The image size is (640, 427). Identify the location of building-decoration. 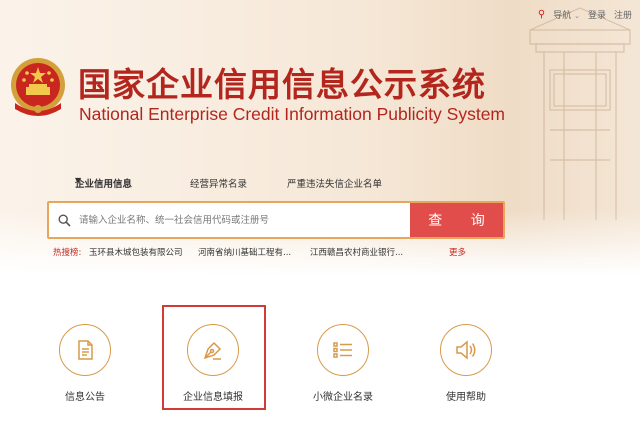
(580, 113).